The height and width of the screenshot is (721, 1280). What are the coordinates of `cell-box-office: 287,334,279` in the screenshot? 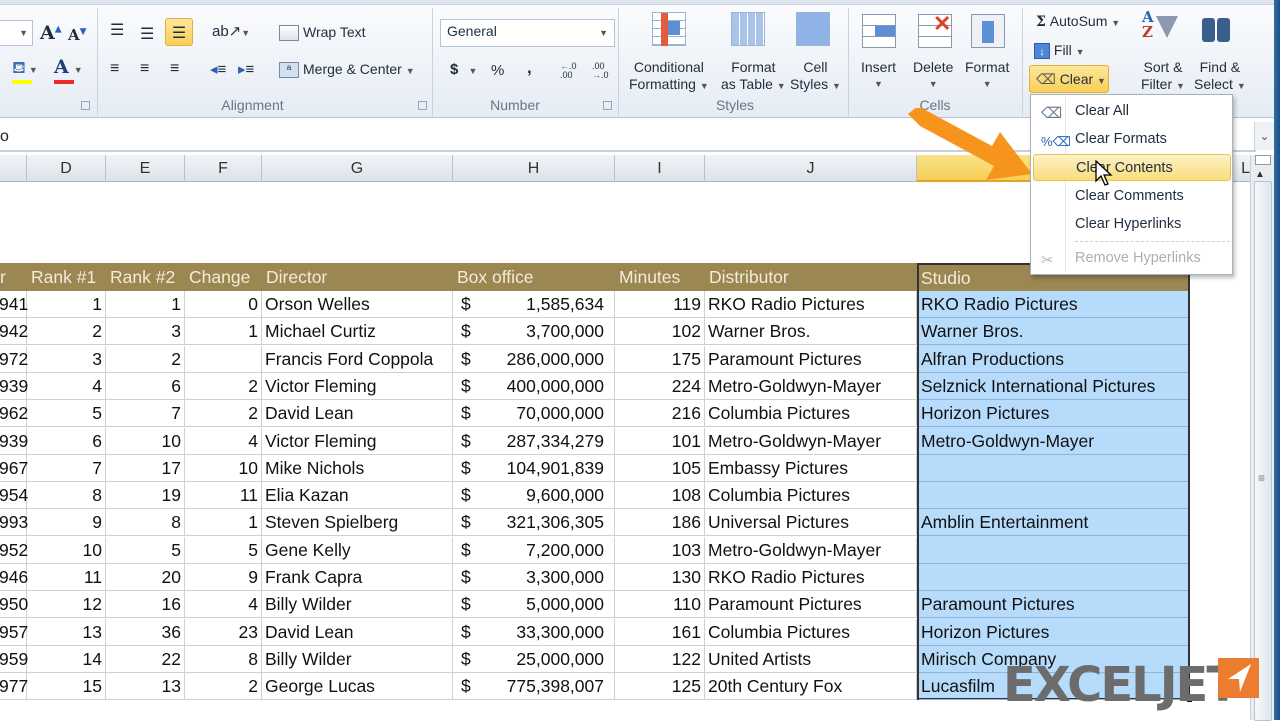 It's located at (534, 441).